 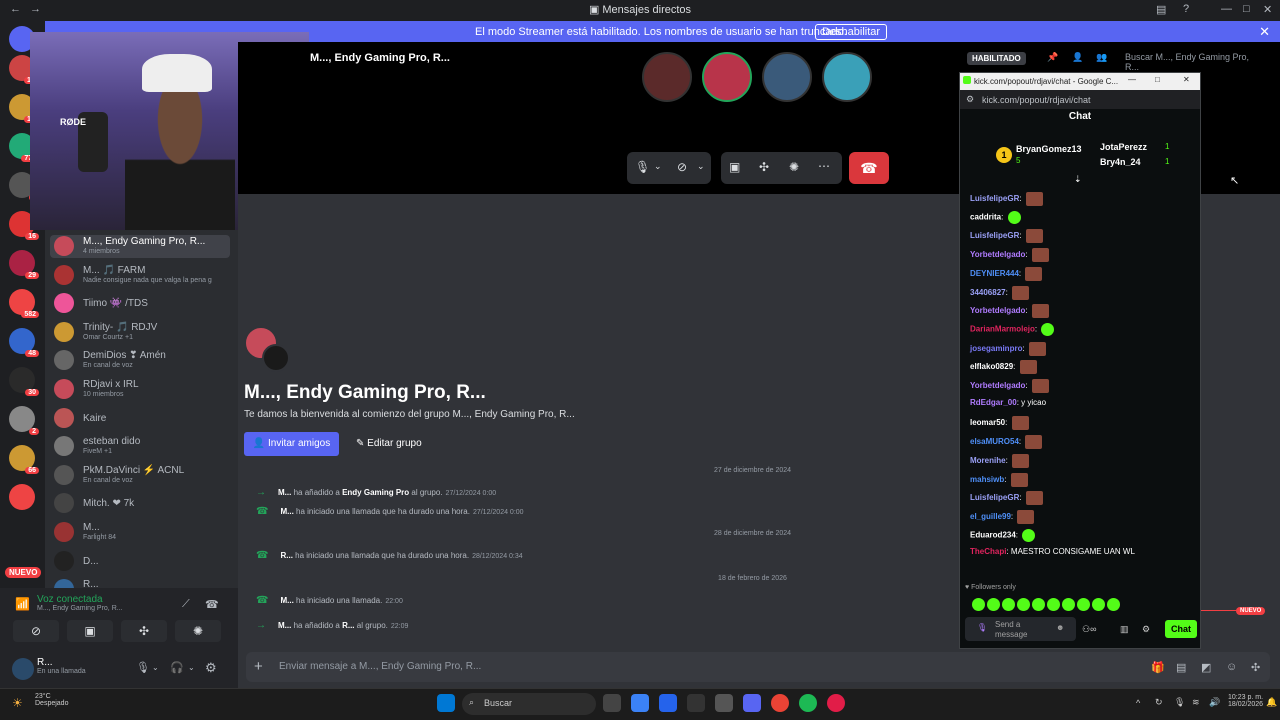 What do you see at coordinates (70, 599) in the screenshot?
I see `voice-connected-title: Voz conectada` at bounding box center [70, 599].